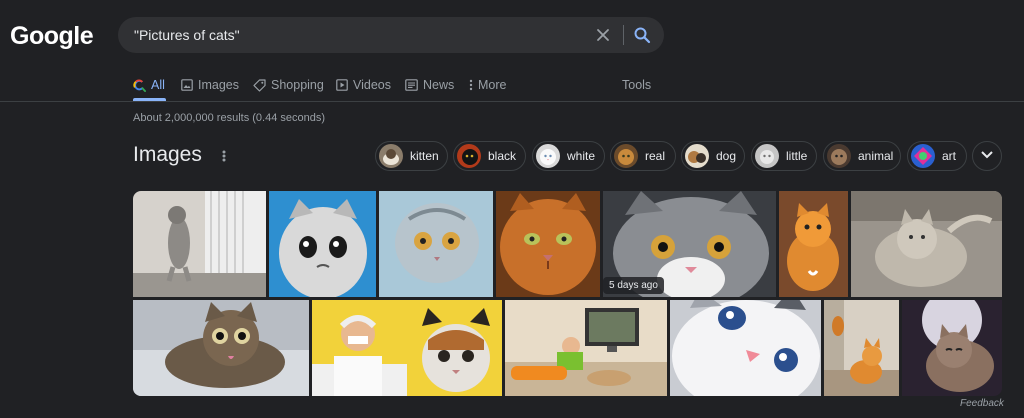 This screenshot has width=1024, height=418. What do you see at coordinates (167, 154) in the screenshot?
I see `images-section-title: Images` at bounding box center [167, 154].